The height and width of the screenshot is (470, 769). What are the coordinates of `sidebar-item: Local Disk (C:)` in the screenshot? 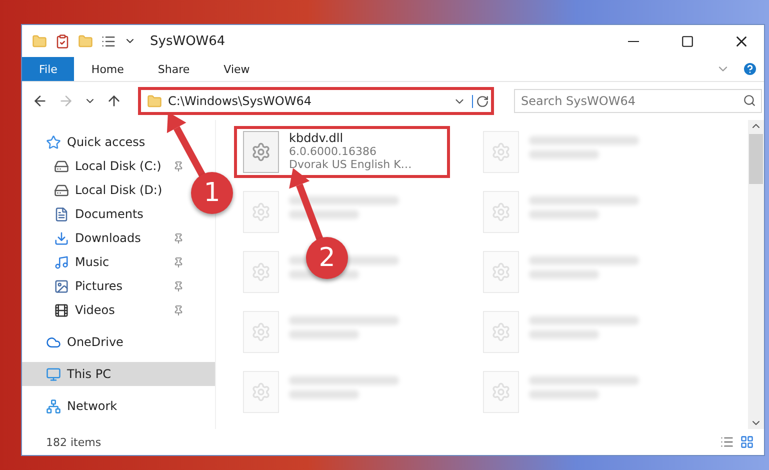 It's located at (106, 166).